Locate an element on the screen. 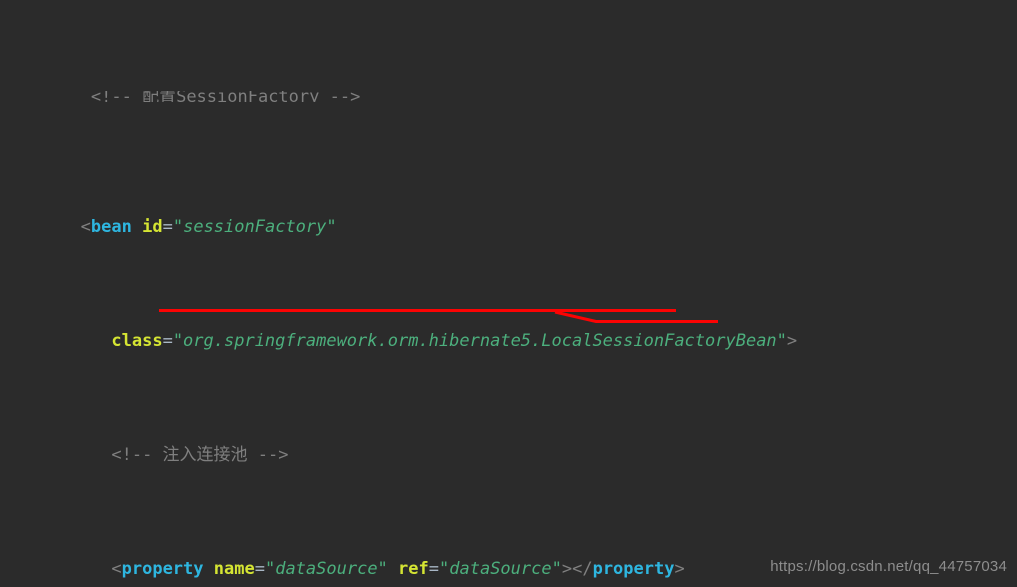 This screenshot has width=1017, height=587. value-datasource: "dataSource" is located at coordinates (326, 569).